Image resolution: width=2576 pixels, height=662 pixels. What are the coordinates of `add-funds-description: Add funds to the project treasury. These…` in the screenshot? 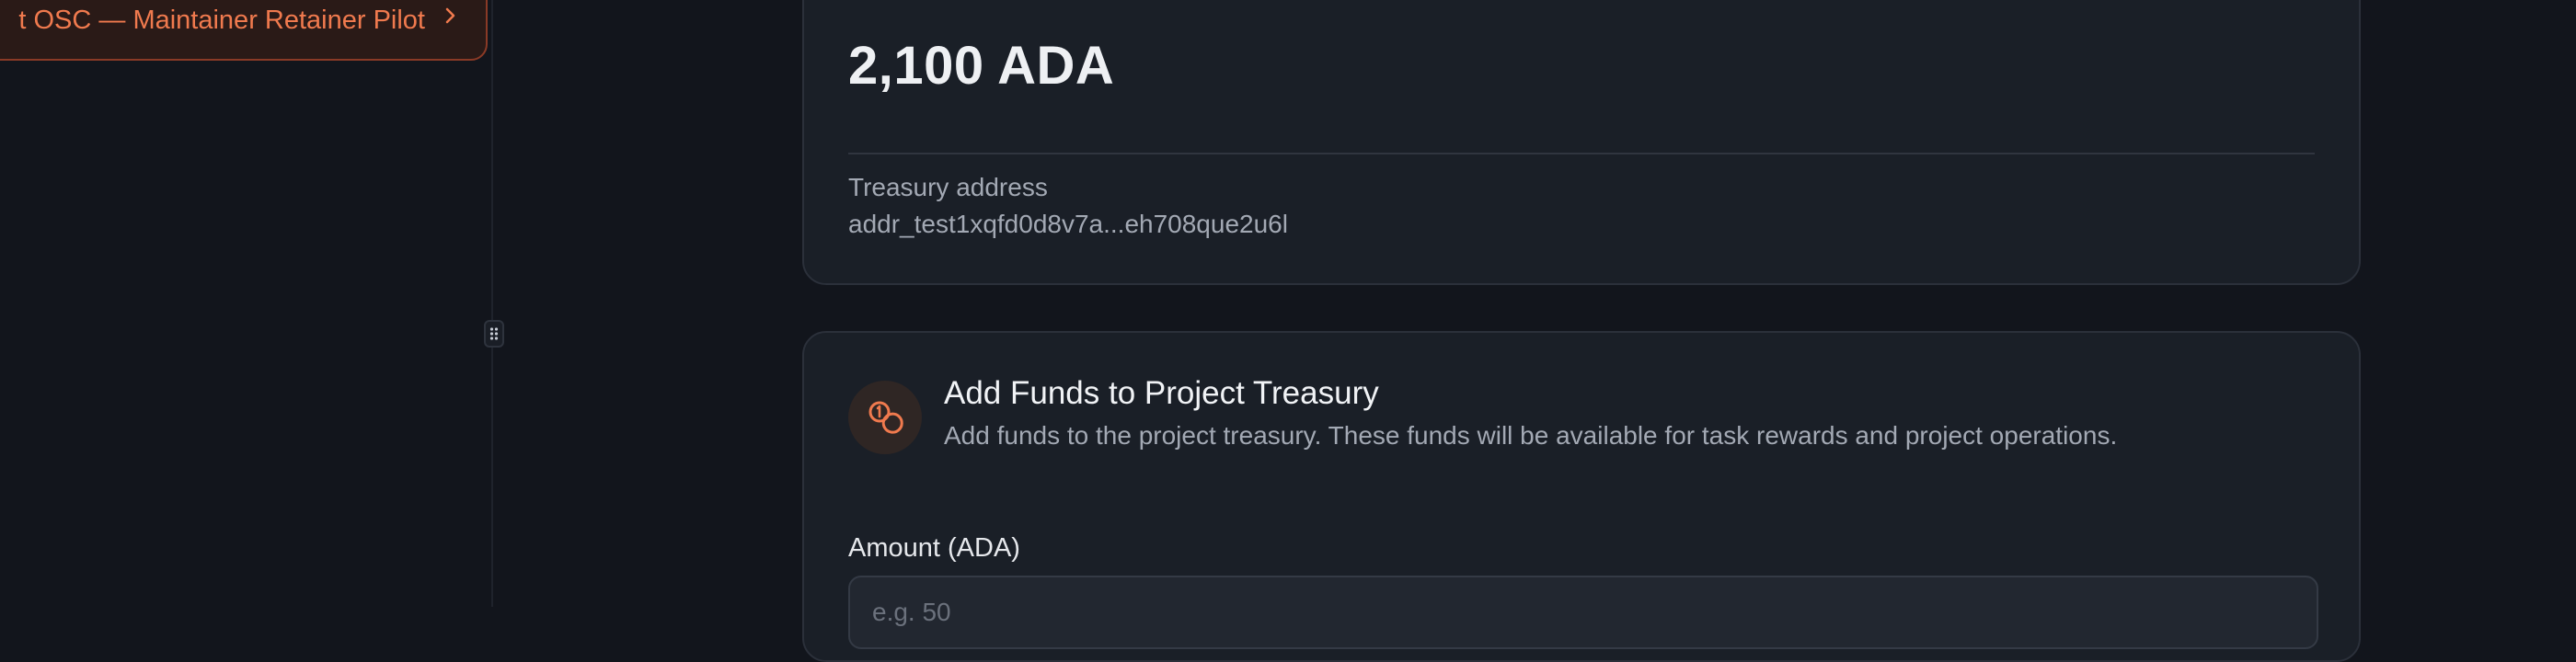 It's located at (1531, 435).